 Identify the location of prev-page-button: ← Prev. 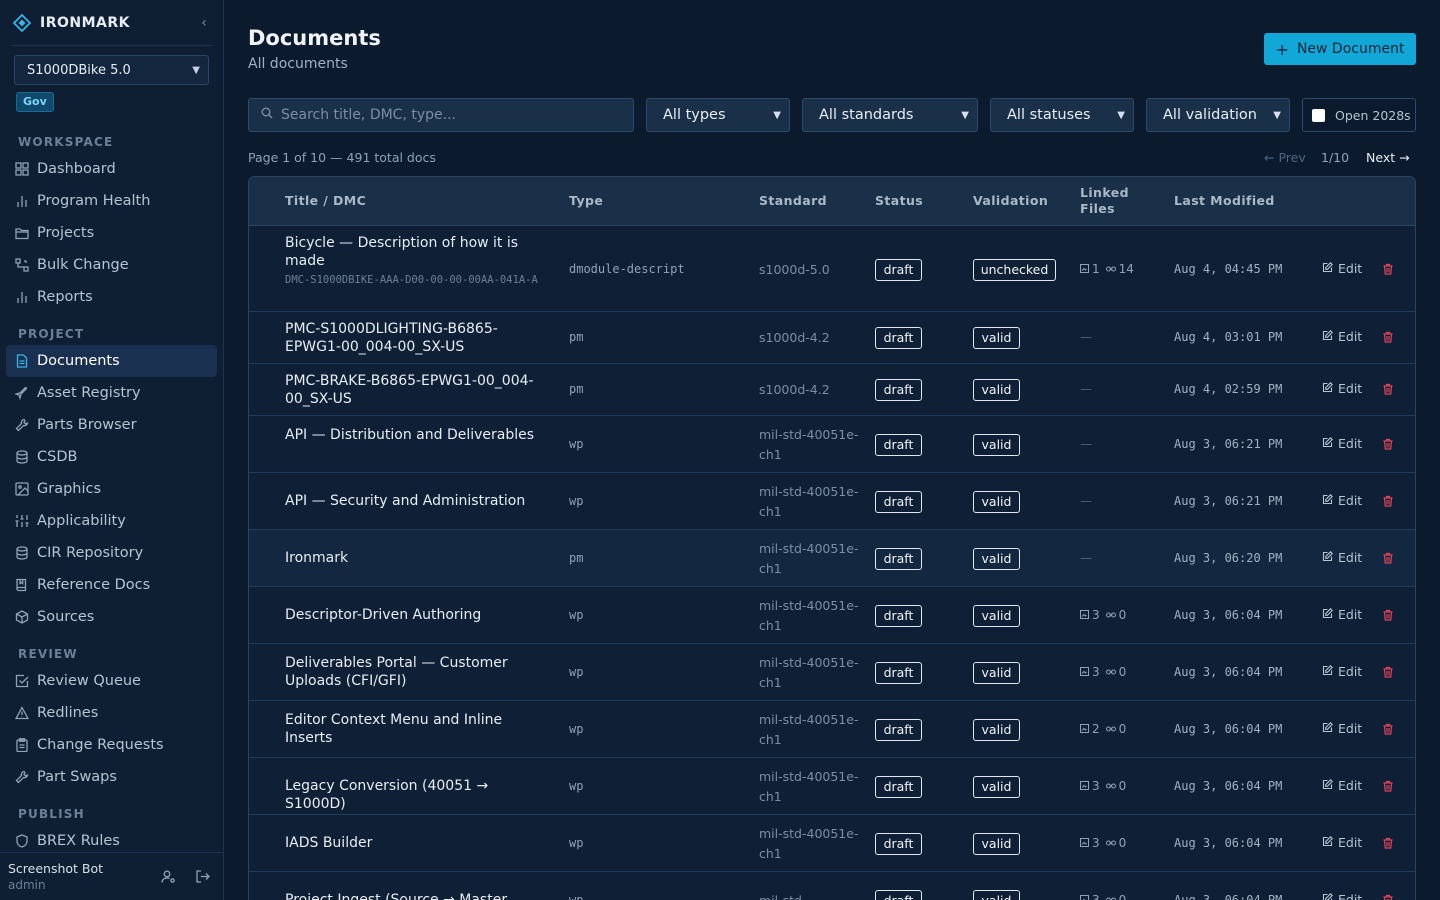
(1285, 157).